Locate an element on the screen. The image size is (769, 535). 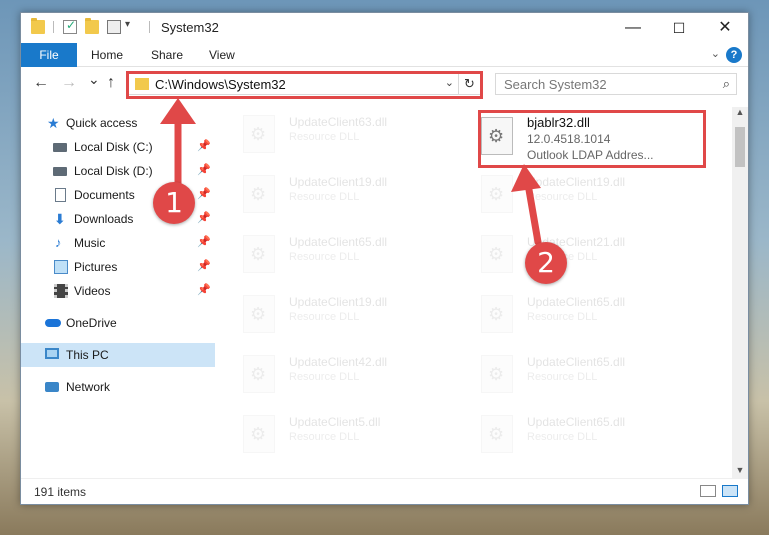
step-1-badge: 1 is located at coordinates (174, 203).